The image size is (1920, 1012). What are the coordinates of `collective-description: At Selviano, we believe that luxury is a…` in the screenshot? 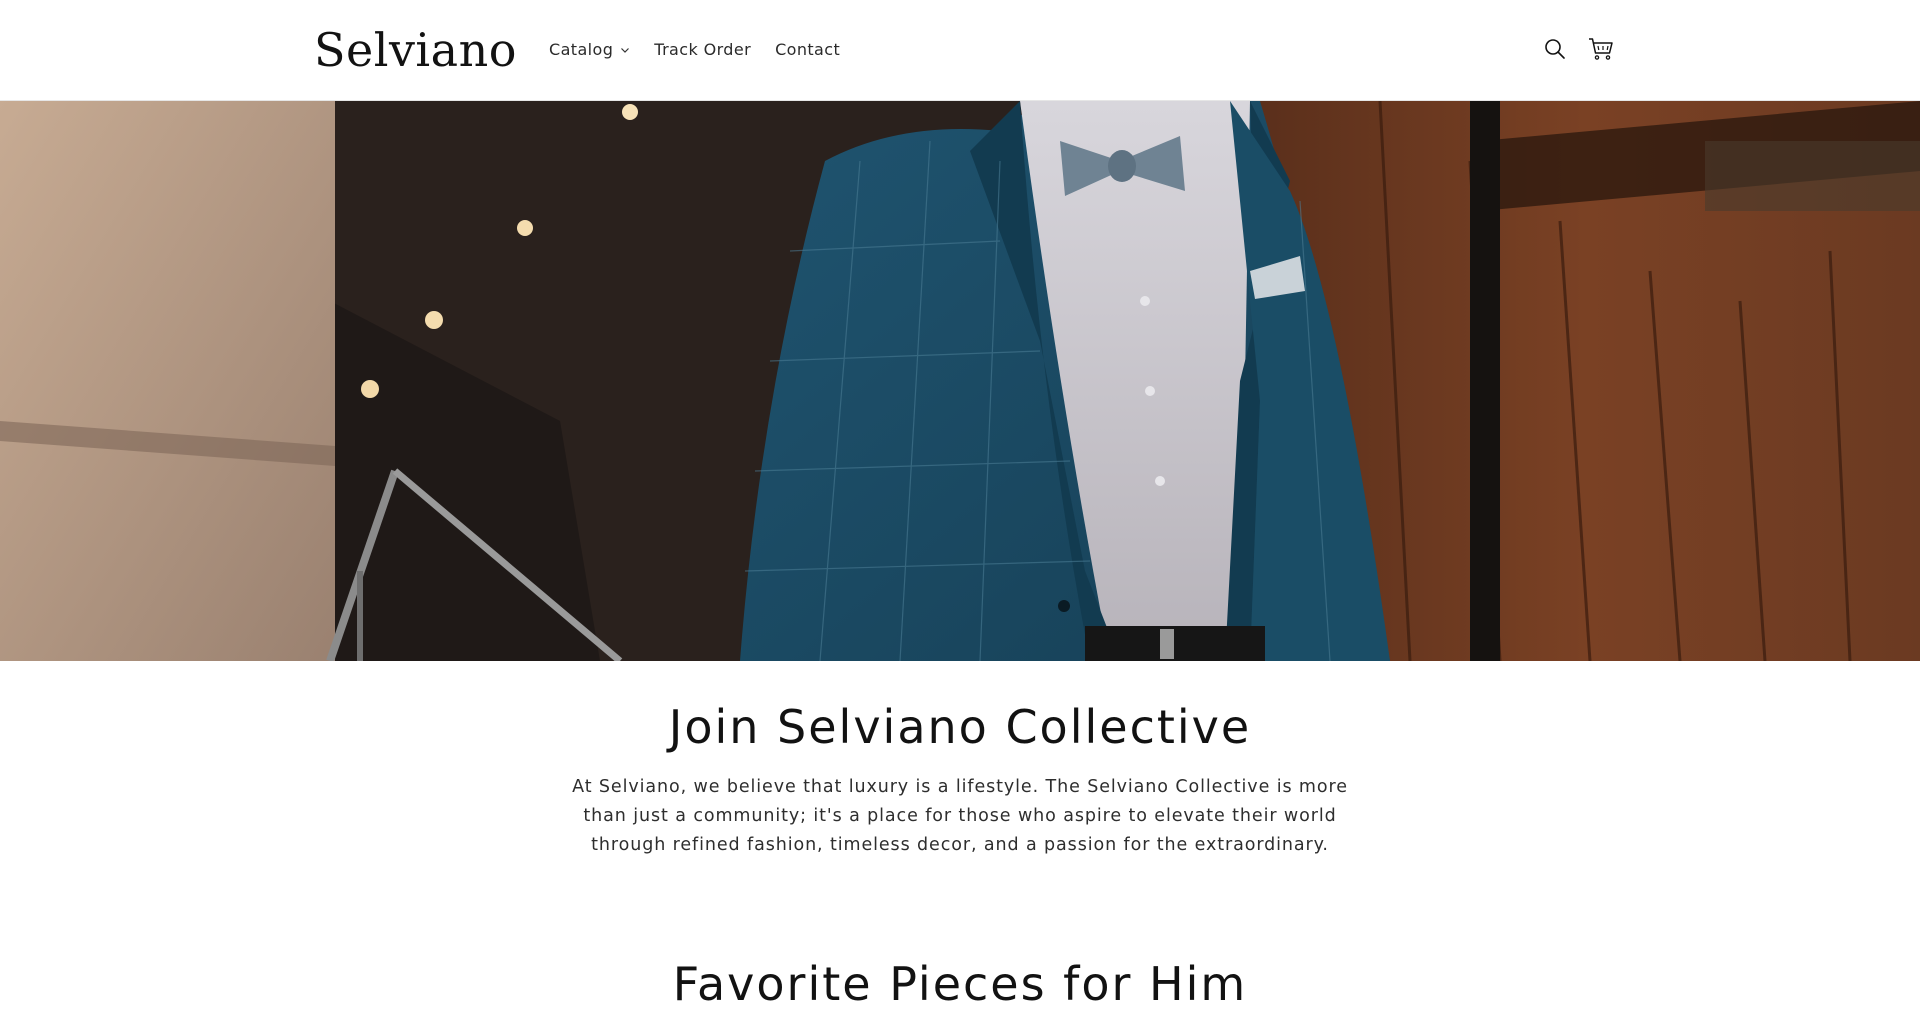 It's located at (960, 816).